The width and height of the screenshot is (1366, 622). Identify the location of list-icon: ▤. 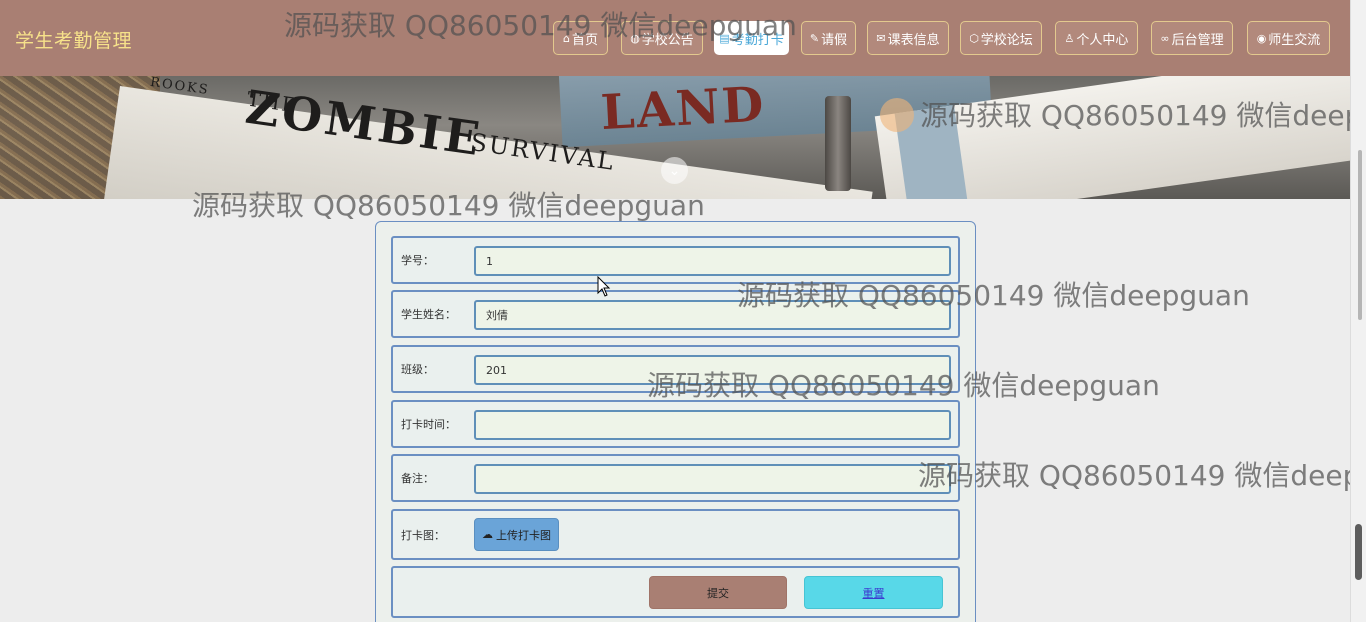
(724, 38).